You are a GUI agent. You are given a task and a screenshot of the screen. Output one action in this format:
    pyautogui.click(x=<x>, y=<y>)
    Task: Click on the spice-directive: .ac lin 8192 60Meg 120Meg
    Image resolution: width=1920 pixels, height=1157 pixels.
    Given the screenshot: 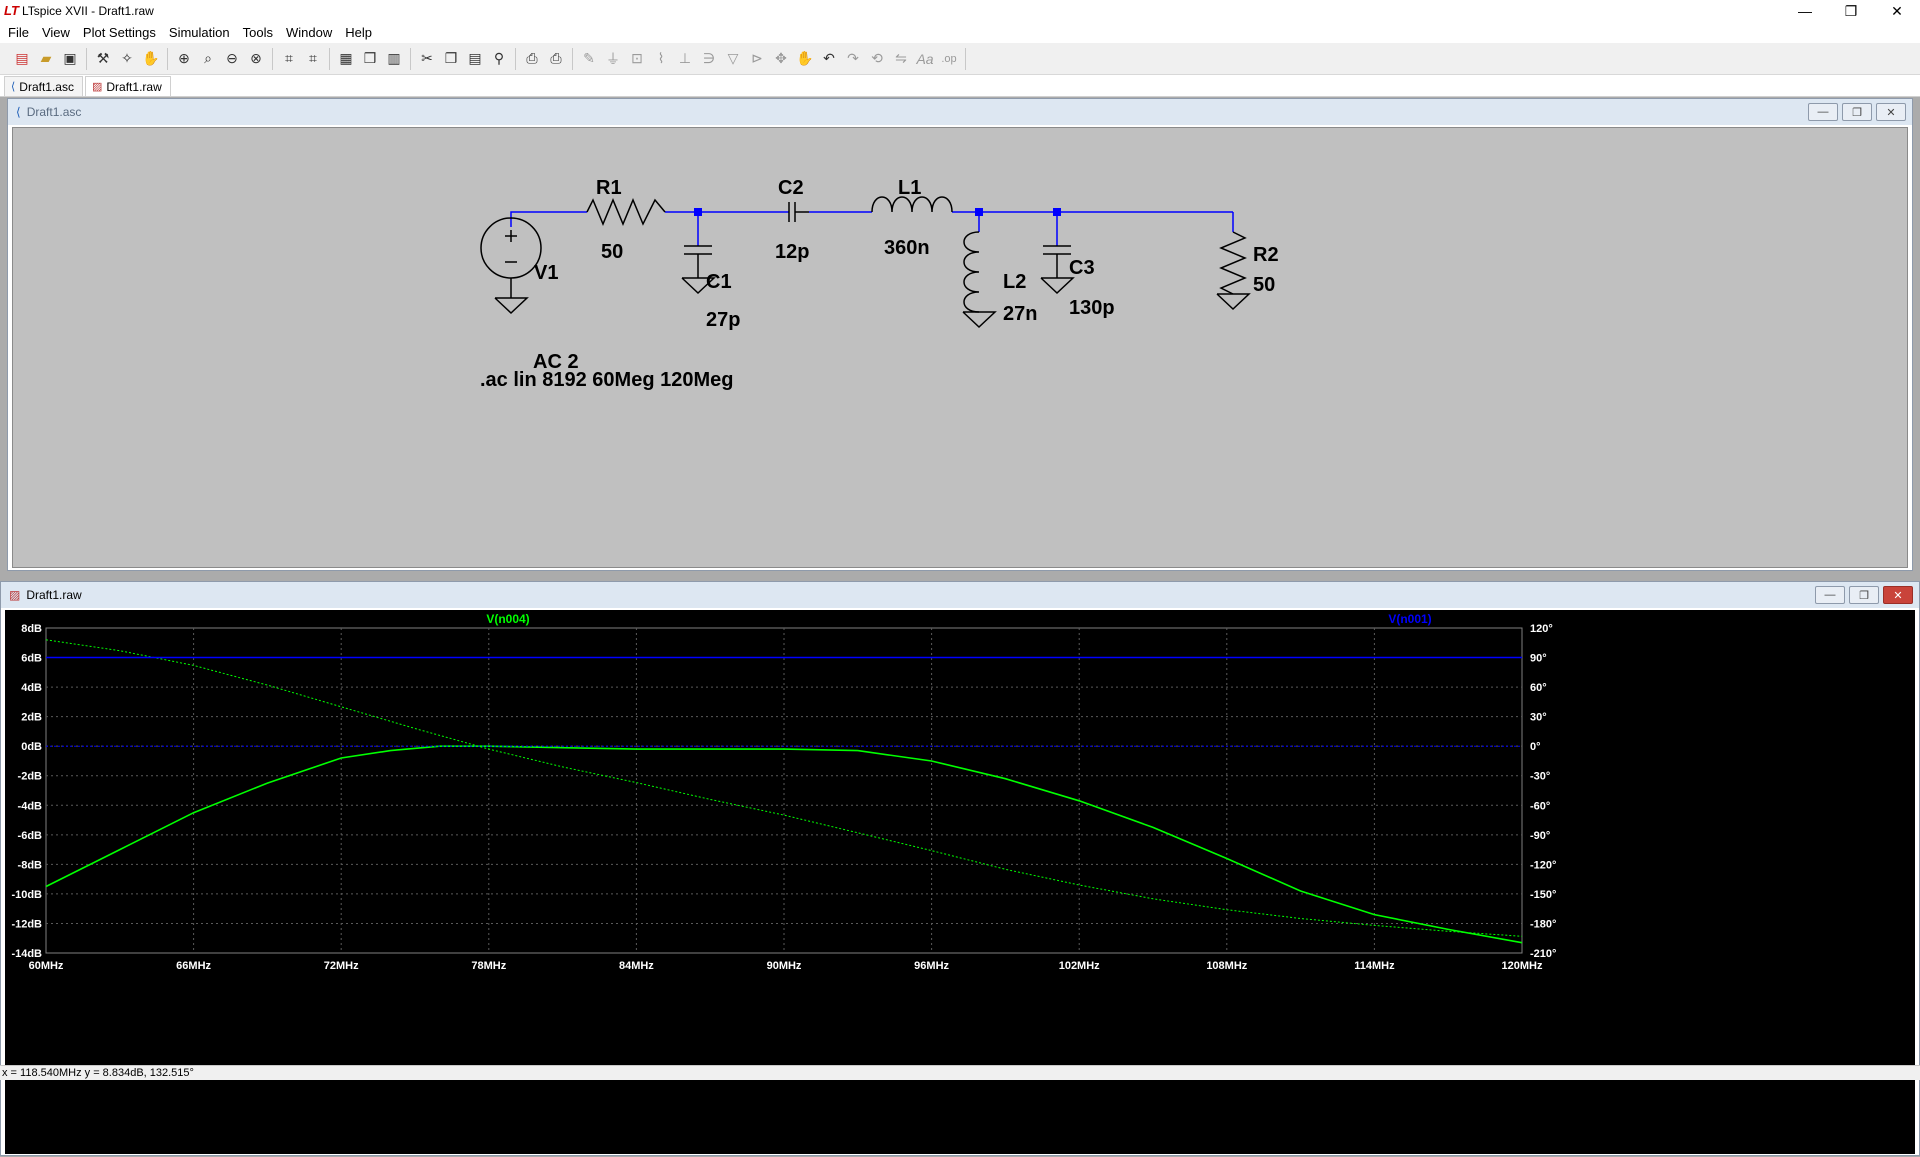 What is the action you would take?
    pyautogui.click(x=606, y=380)
    